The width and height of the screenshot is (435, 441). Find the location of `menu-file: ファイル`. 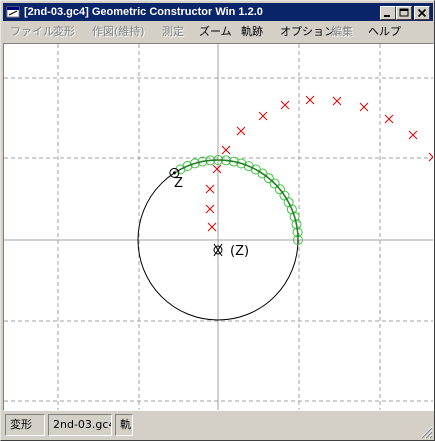

menu-file: ファイル is located at coordinates (32, 32).